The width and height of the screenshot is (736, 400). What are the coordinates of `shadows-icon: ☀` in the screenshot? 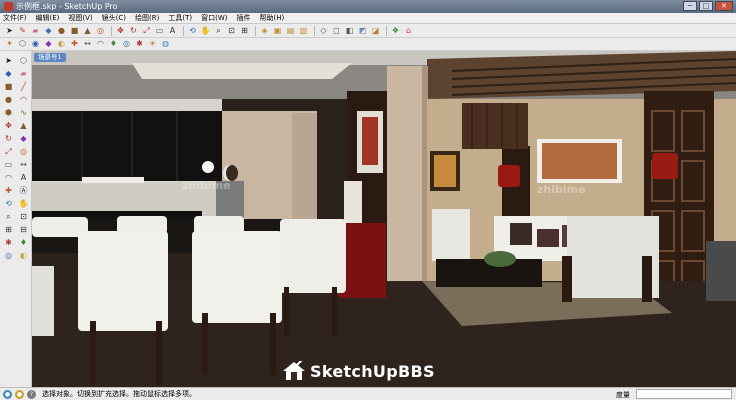 It's located at (152, 44).